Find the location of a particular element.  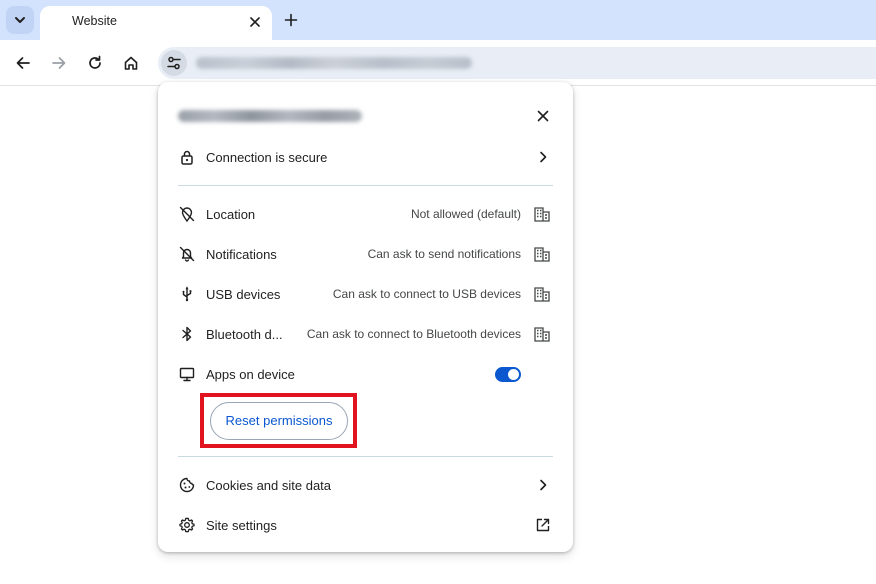

forward-button is located at coordinates (59, 63).